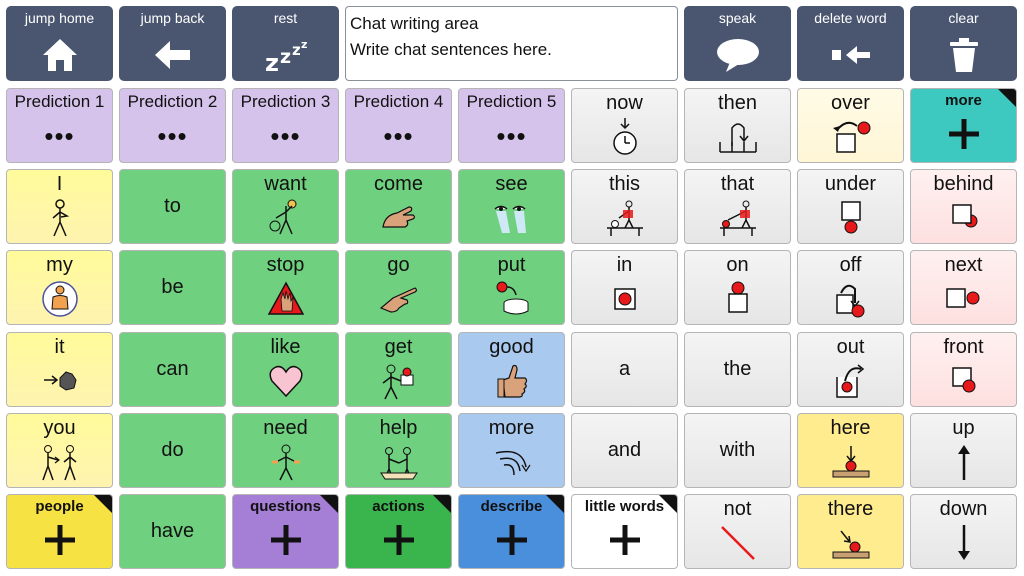  What do you see at coordinates (398, 299) in the screenshot?
I see `pointing-hand-icon` at bounding box center [398, 299].